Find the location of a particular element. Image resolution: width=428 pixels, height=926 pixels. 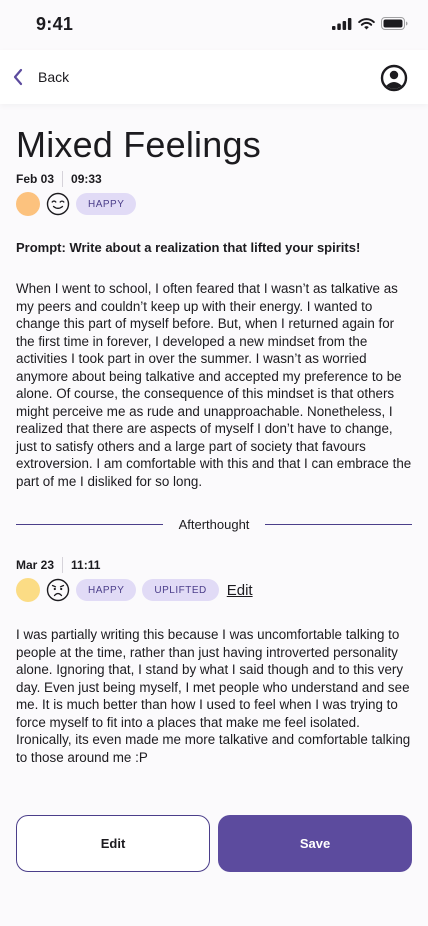

entry-title: Mixed Feelings is located at coordinates (138, 144).